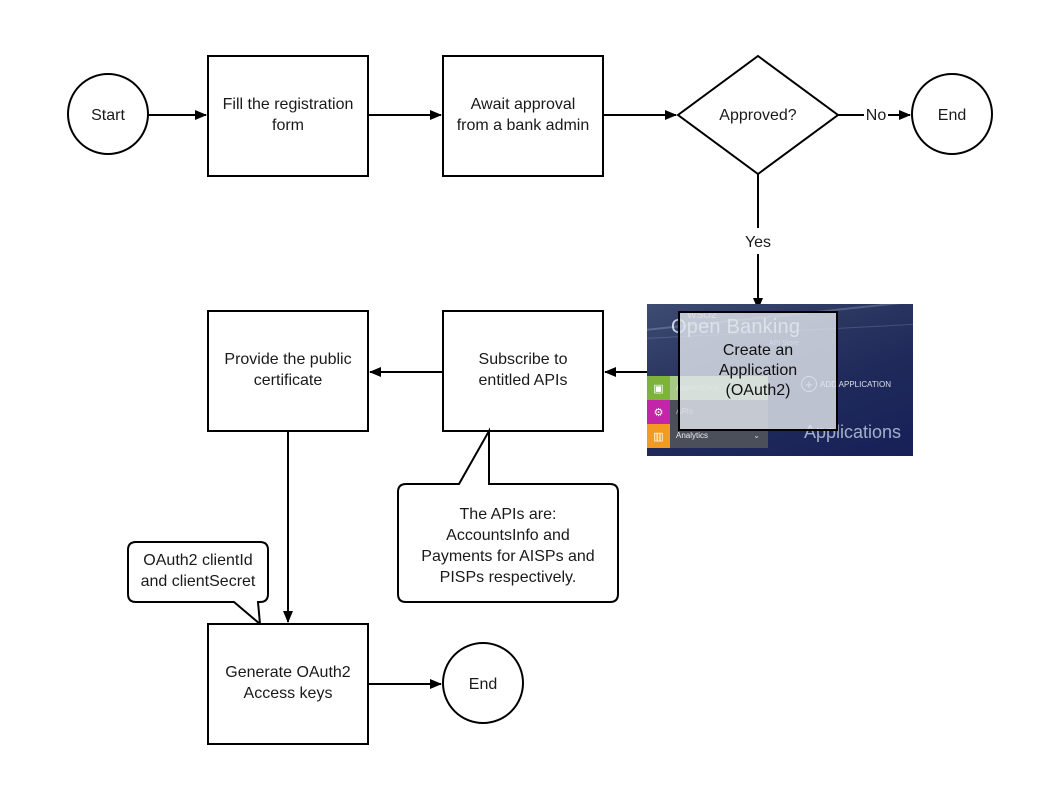  I want to click on fill-form-label-2: form, so click(288, 125).